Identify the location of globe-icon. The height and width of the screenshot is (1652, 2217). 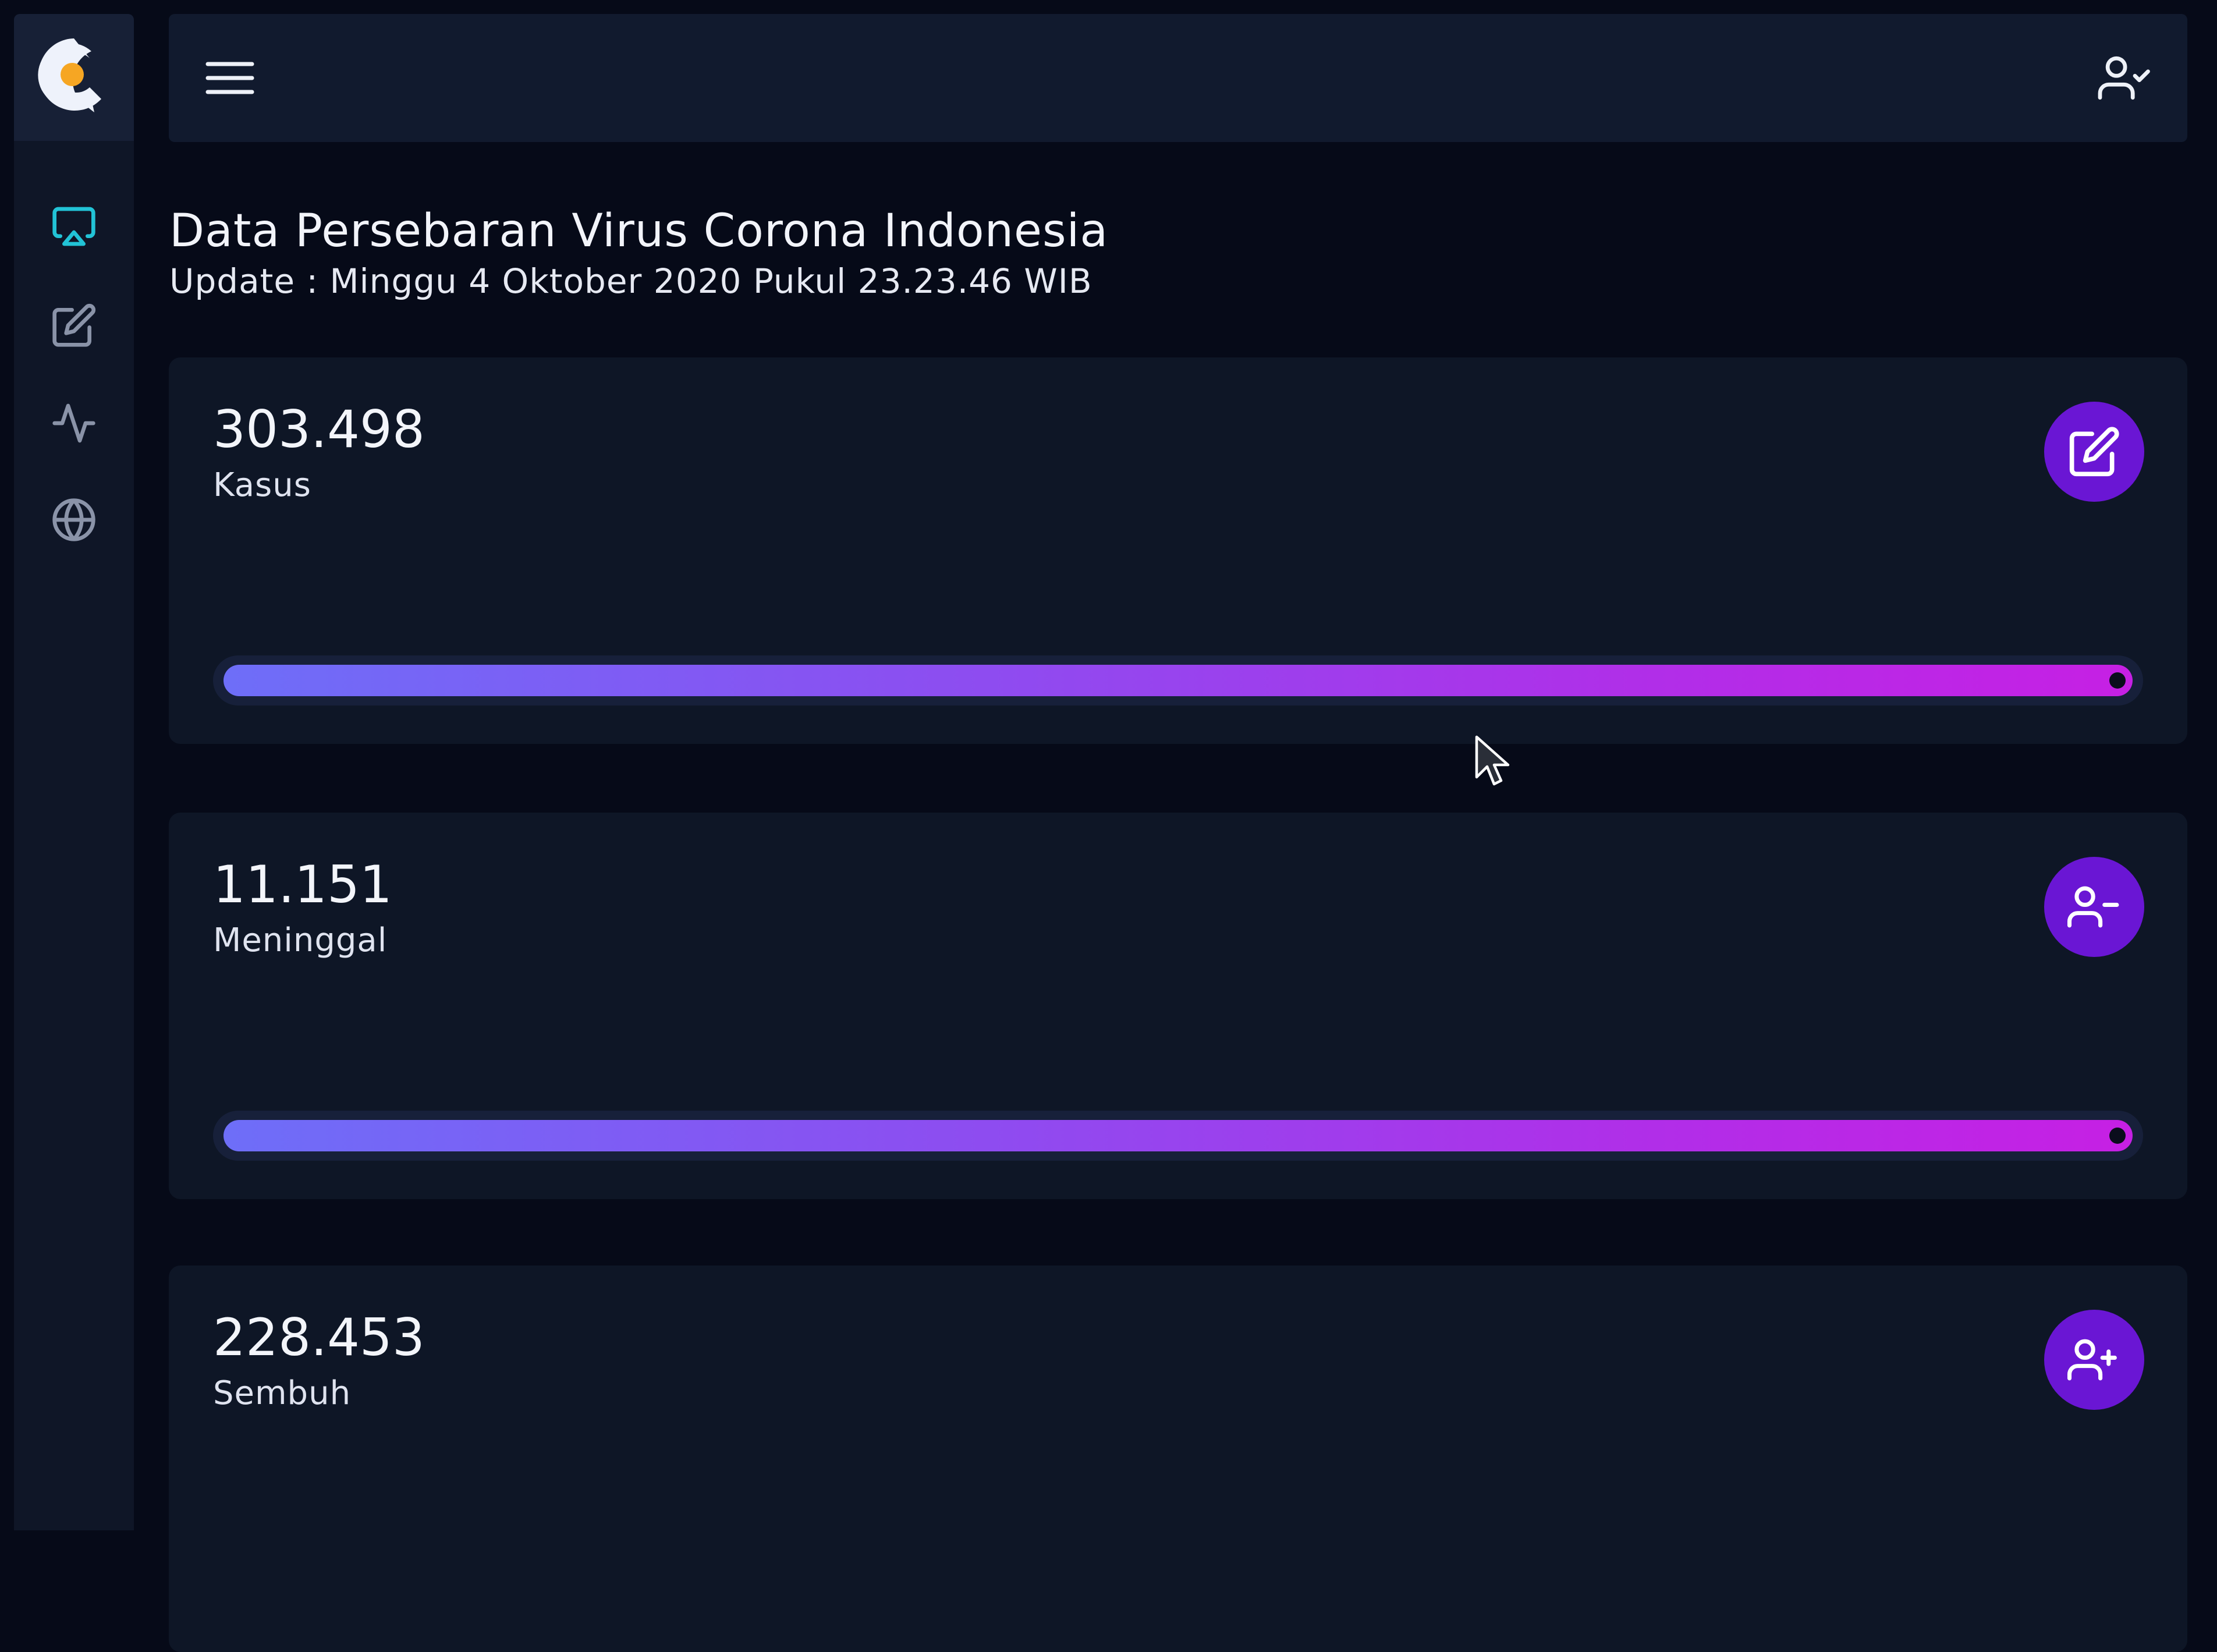
(73, 519).